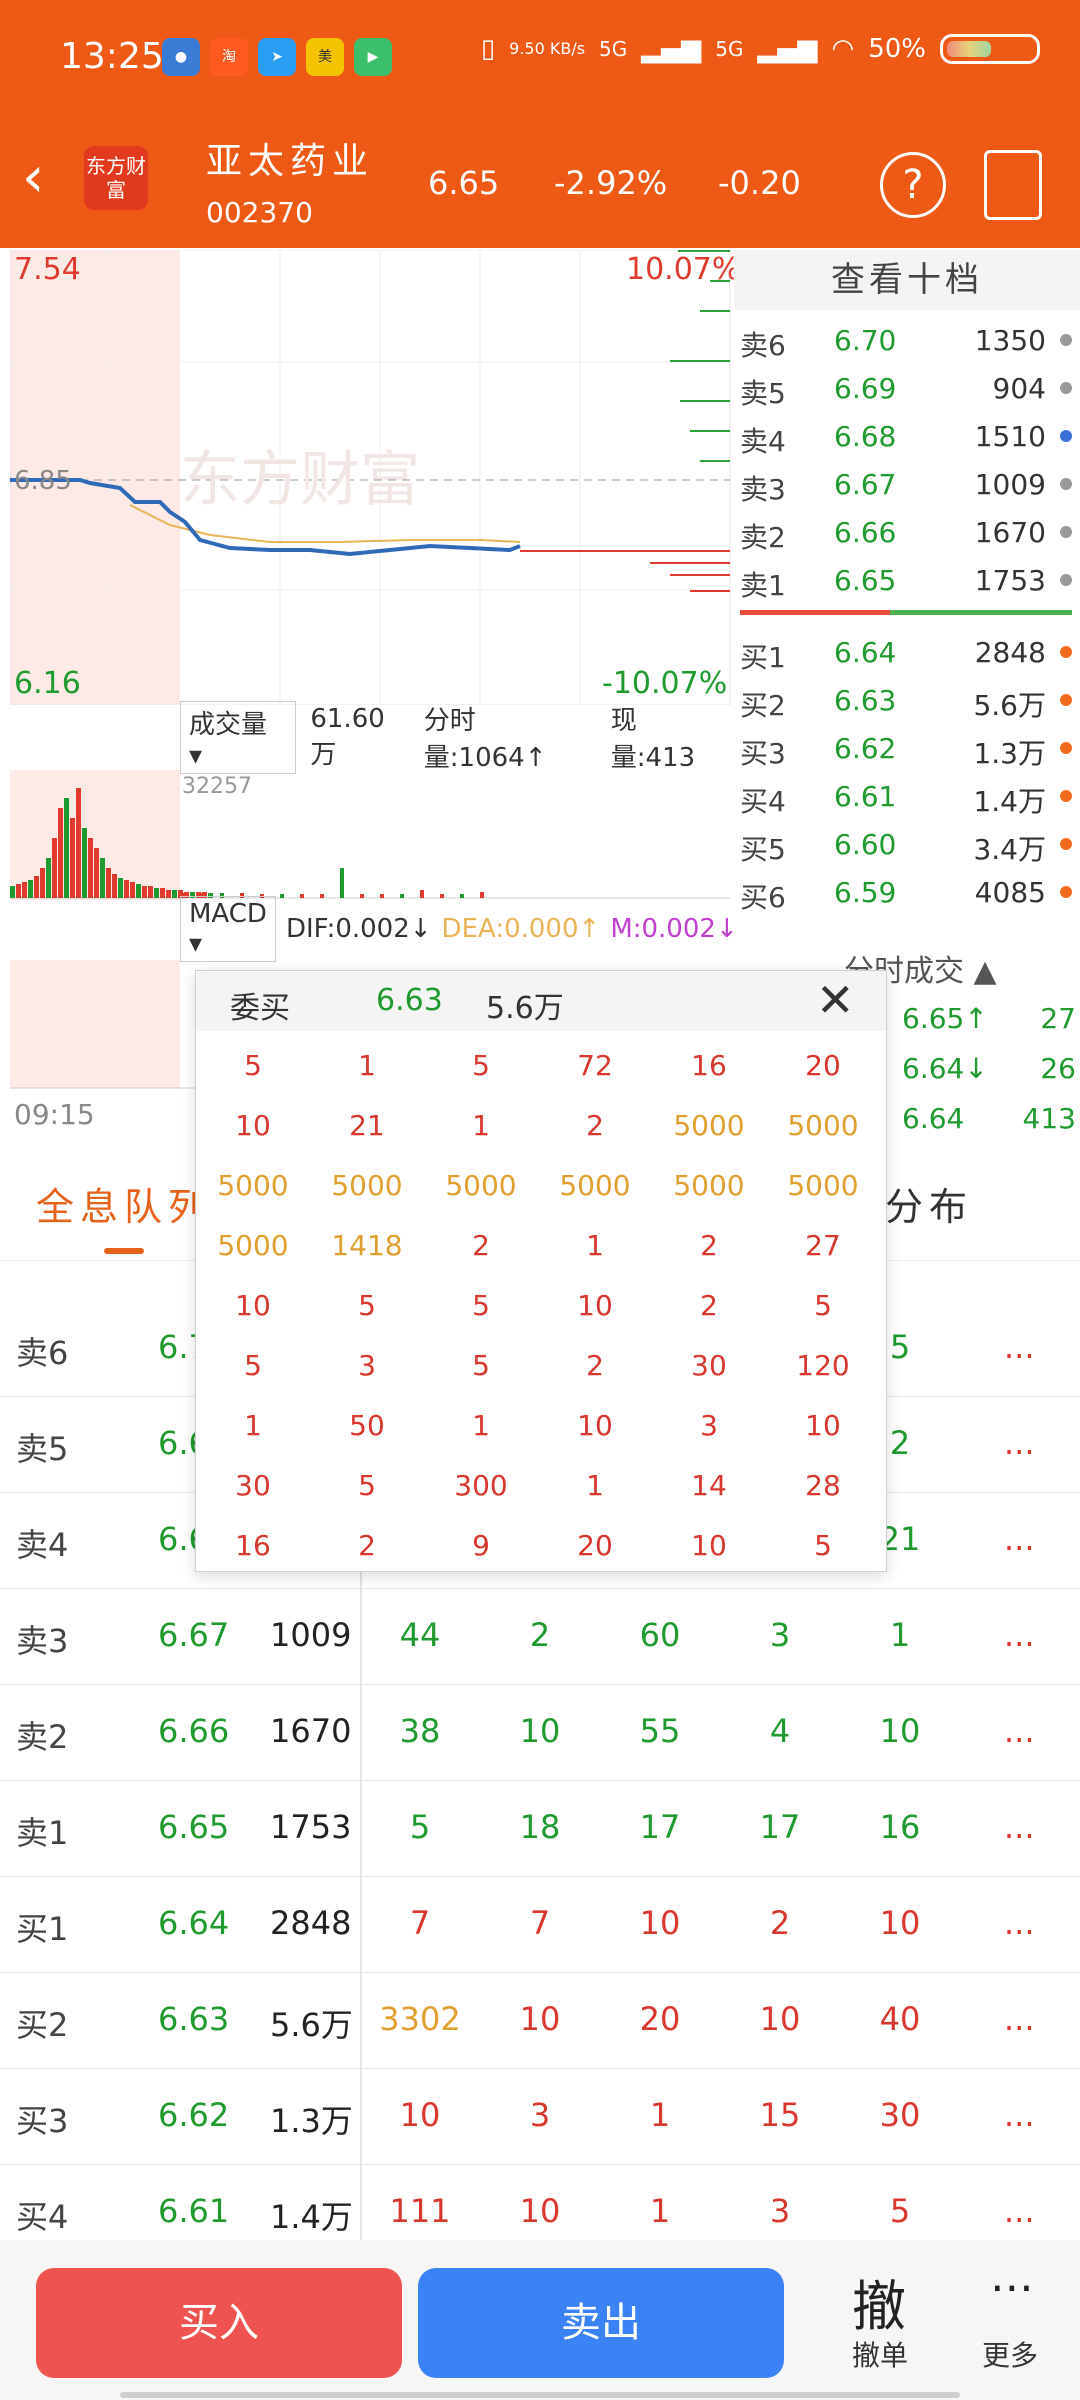 This screenshot has height=2400, width=1080. Describe the element at coordinates (763, 489) in the screenshot. I see `level-label: 卖3` at that location.